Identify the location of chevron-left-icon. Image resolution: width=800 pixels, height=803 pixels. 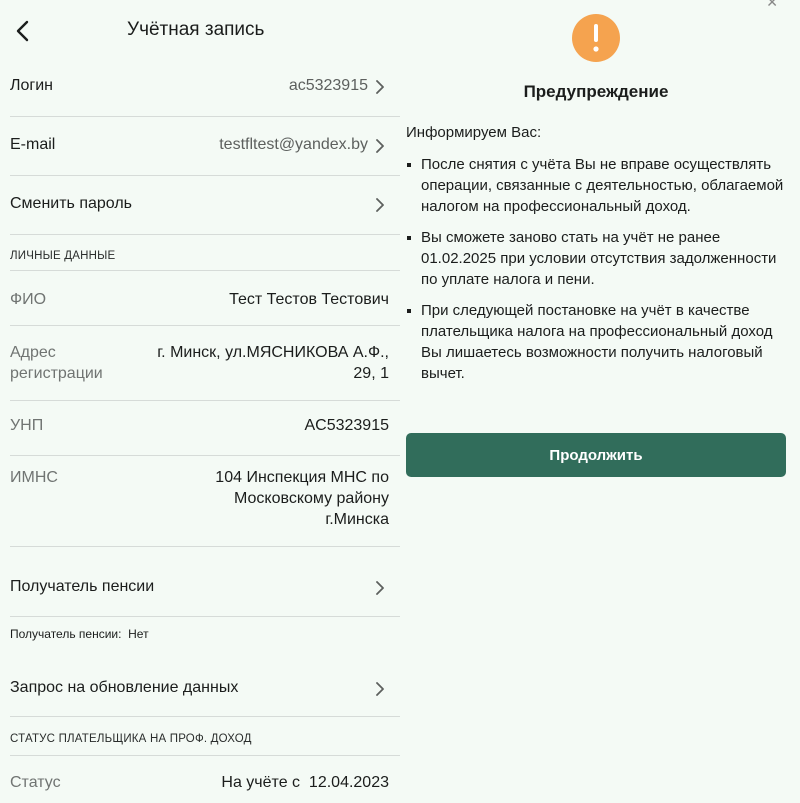
(22, 31).